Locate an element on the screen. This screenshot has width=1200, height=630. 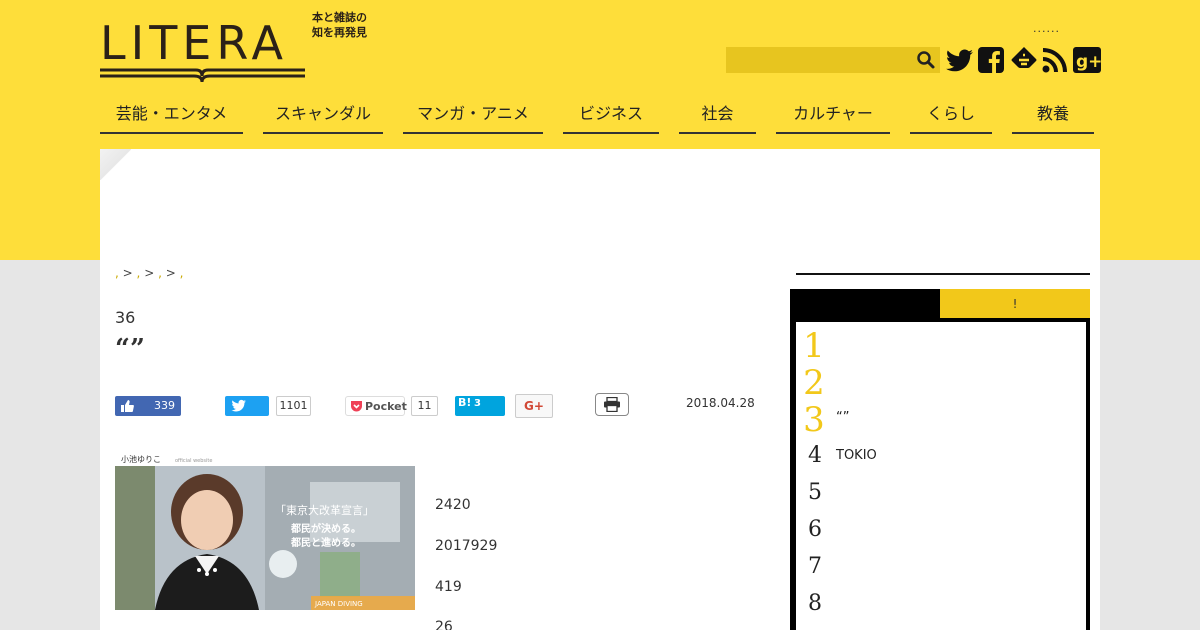
photo-caption-line-2: 都民と進める。 is located at coordinates (325, 542).